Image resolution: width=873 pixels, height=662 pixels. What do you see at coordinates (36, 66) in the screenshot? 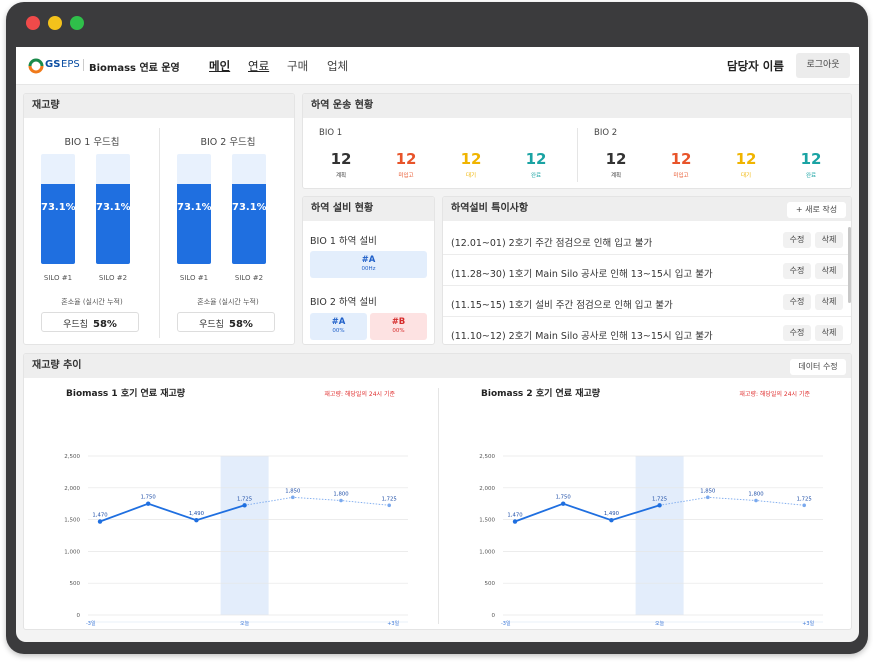
I see `gs-logo-icon` at bounding box center [36, 66].